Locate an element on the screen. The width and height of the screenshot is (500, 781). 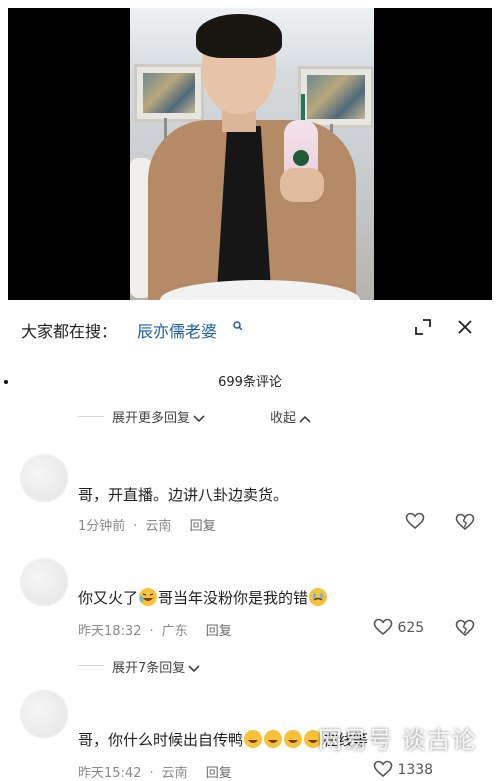
comment-count: 699条评论 is located at coordinates (250, 382).